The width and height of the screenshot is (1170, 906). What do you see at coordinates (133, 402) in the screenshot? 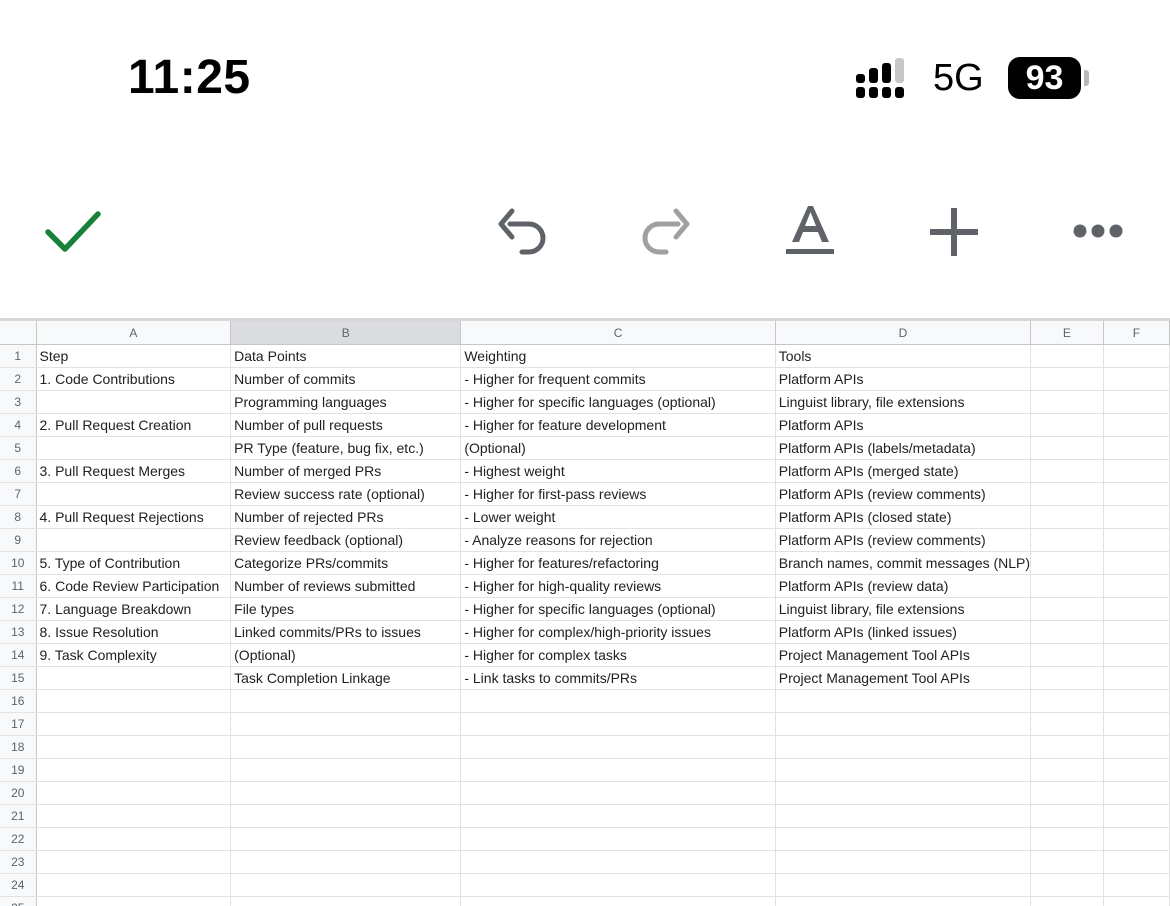
I see `cell-a3` at bounding box center [133, 402].